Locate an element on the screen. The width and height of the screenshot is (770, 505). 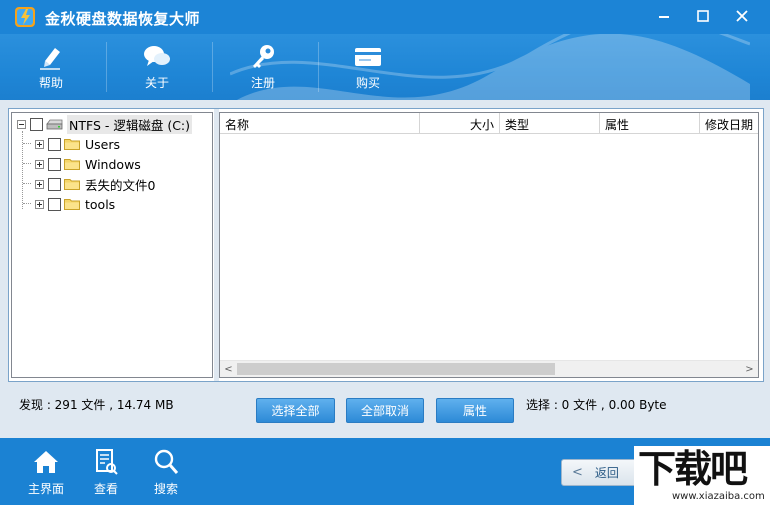
toolbar-wave-decoration is located at coordinates (490, 67).